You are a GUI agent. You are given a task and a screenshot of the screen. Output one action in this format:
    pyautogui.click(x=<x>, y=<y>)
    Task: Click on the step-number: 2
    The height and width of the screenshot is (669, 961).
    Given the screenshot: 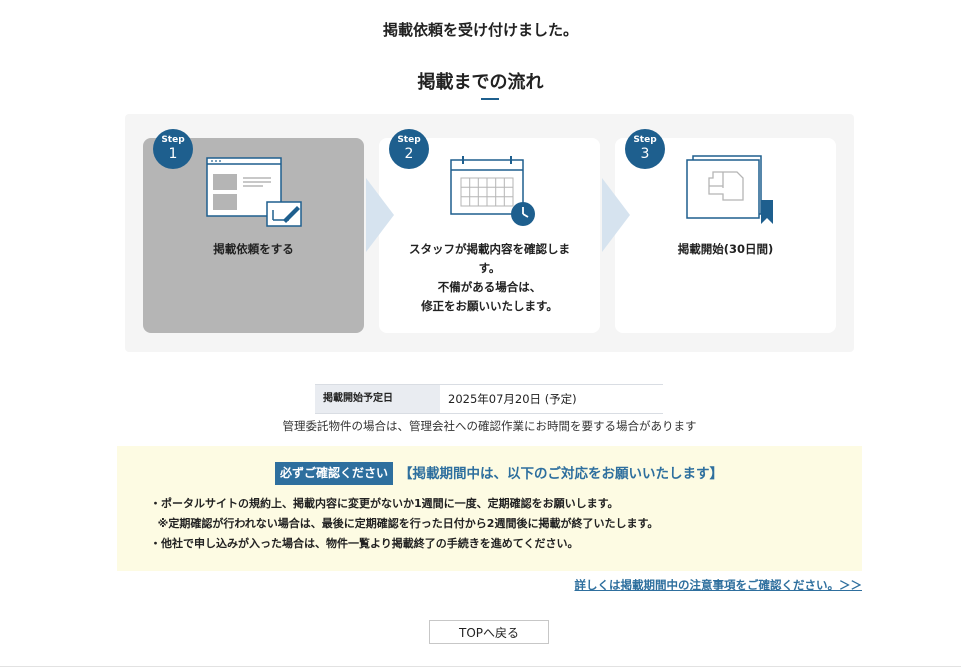 What is the action you would take?
    pyautogui.click(x=409, y=154)
    